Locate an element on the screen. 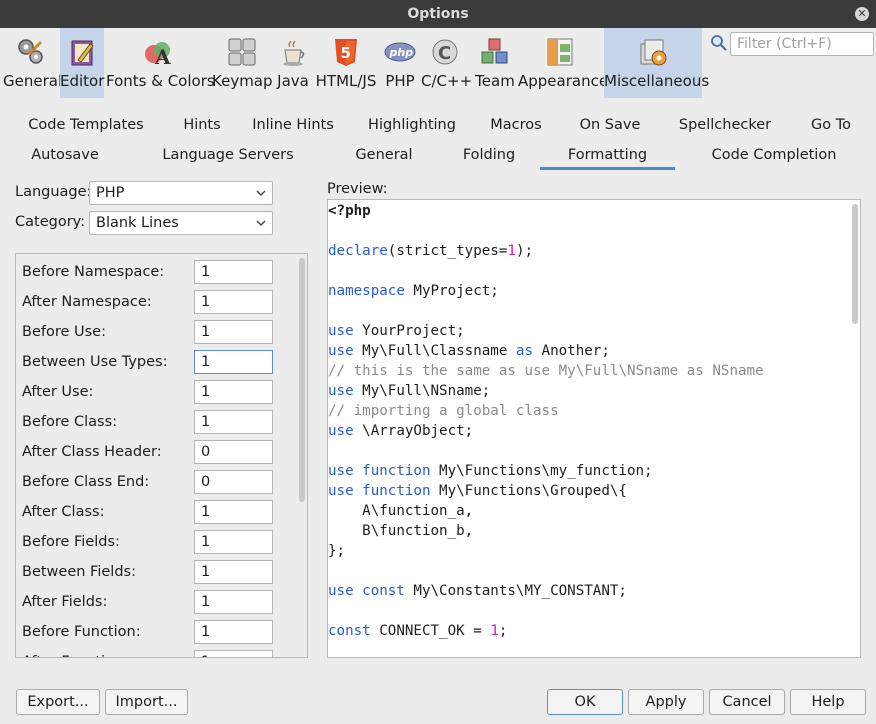 This screenshot has height=724, width=876. setting-row: Before Function: 1 is located at coordinates (156, 633).